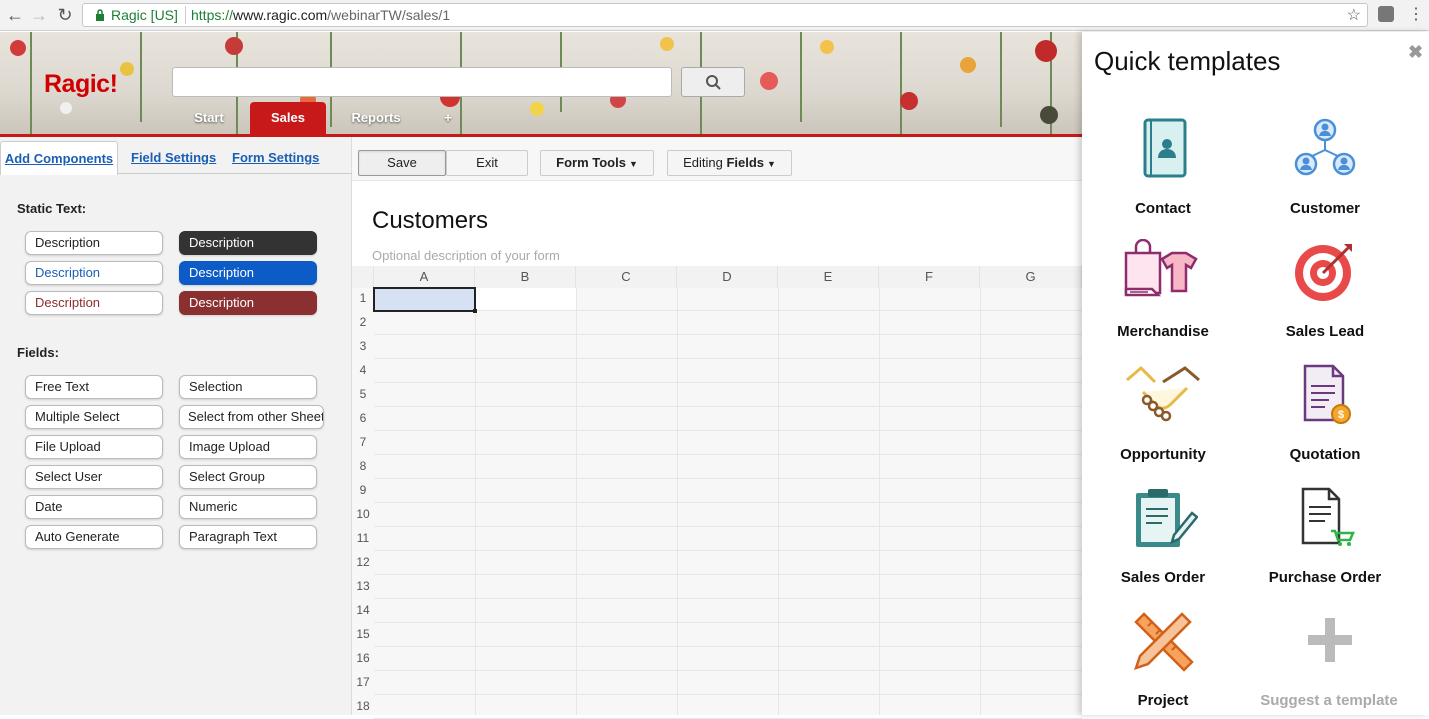 The image size is (1429, 719). I want to click on field-select-group: Select Group, so click(248, 477).